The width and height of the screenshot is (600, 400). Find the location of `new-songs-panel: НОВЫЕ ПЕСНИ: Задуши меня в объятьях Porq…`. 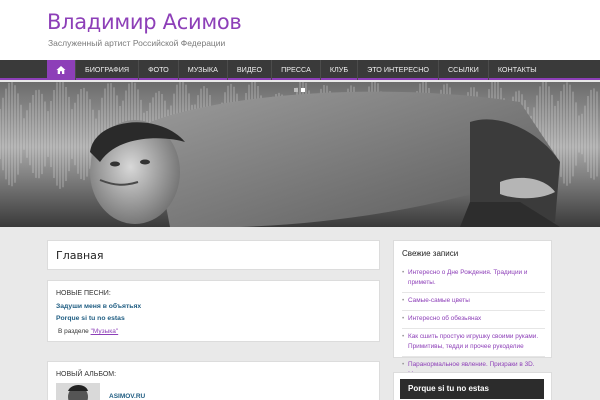

new-songs-panel: НОВЫЕ ПЕСНИ: Задуши меня в объятьях Porq… is located at coordinates (213, 311).